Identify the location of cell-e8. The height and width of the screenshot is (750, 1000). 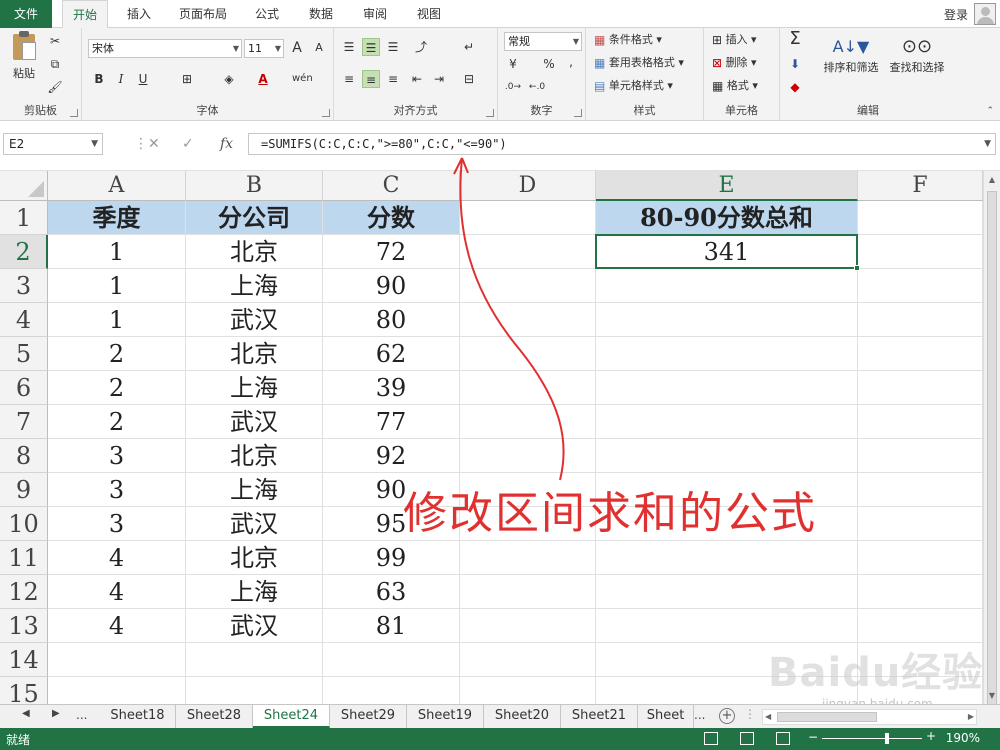
(727, 456).